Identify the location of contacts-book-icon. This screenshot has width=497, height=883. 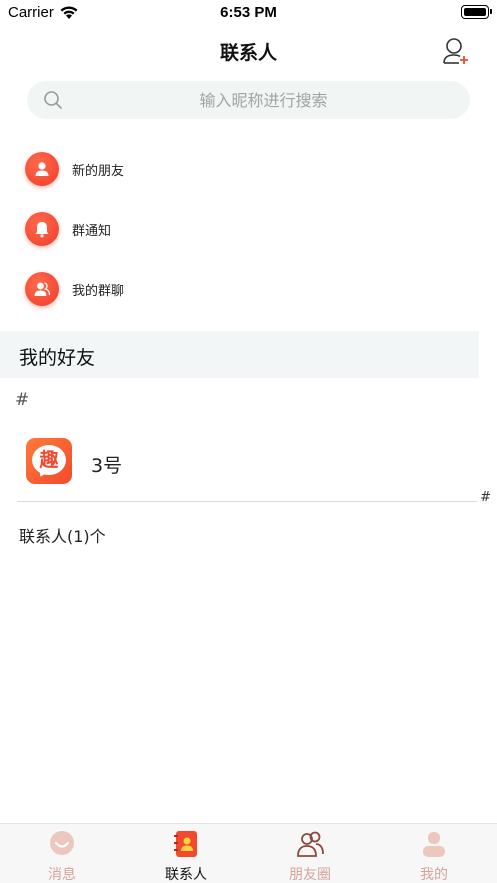
(185, 844).